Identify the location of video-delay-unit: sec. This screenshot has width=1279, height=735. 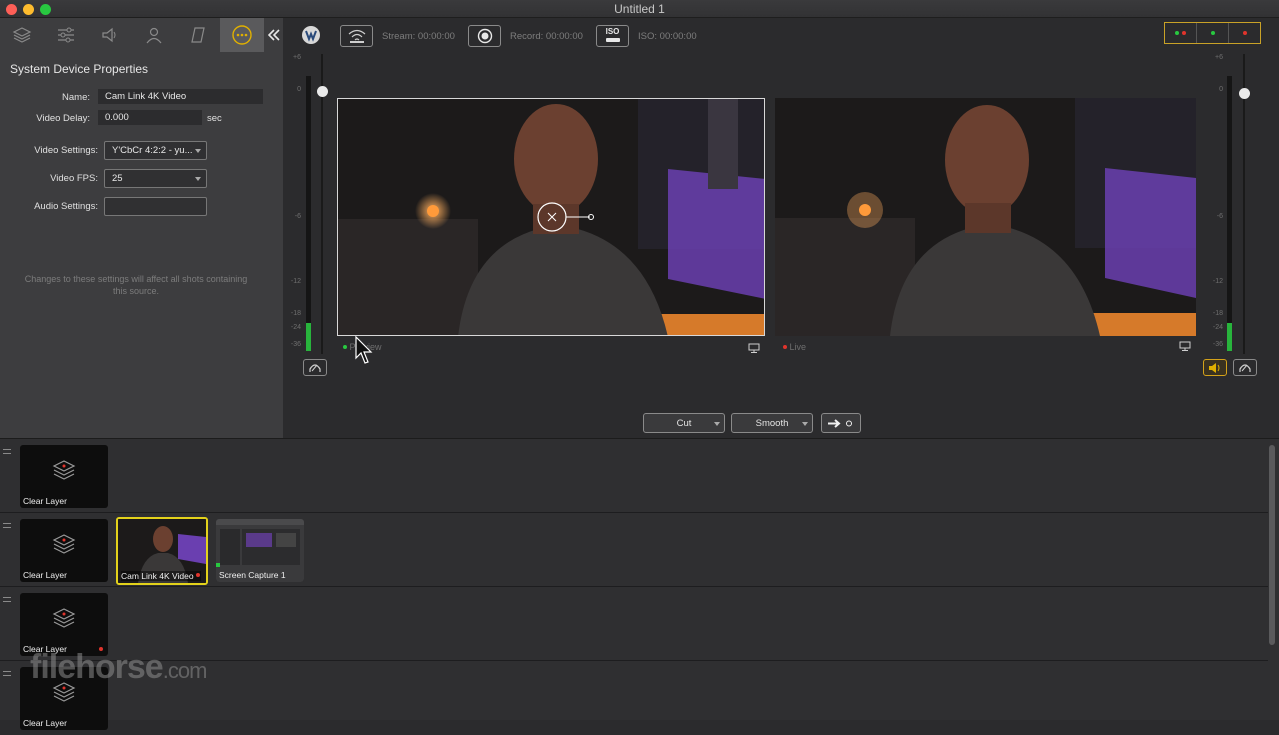
(214, 118).